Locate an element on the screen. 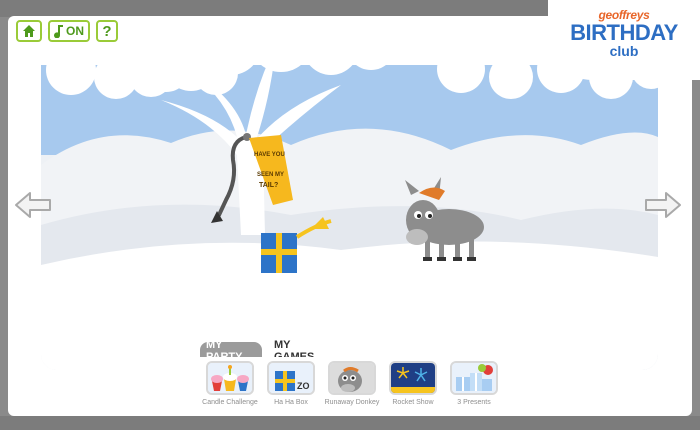 The image size is (700, 430). prev-arrow-button is located at coordinates (34, 207).